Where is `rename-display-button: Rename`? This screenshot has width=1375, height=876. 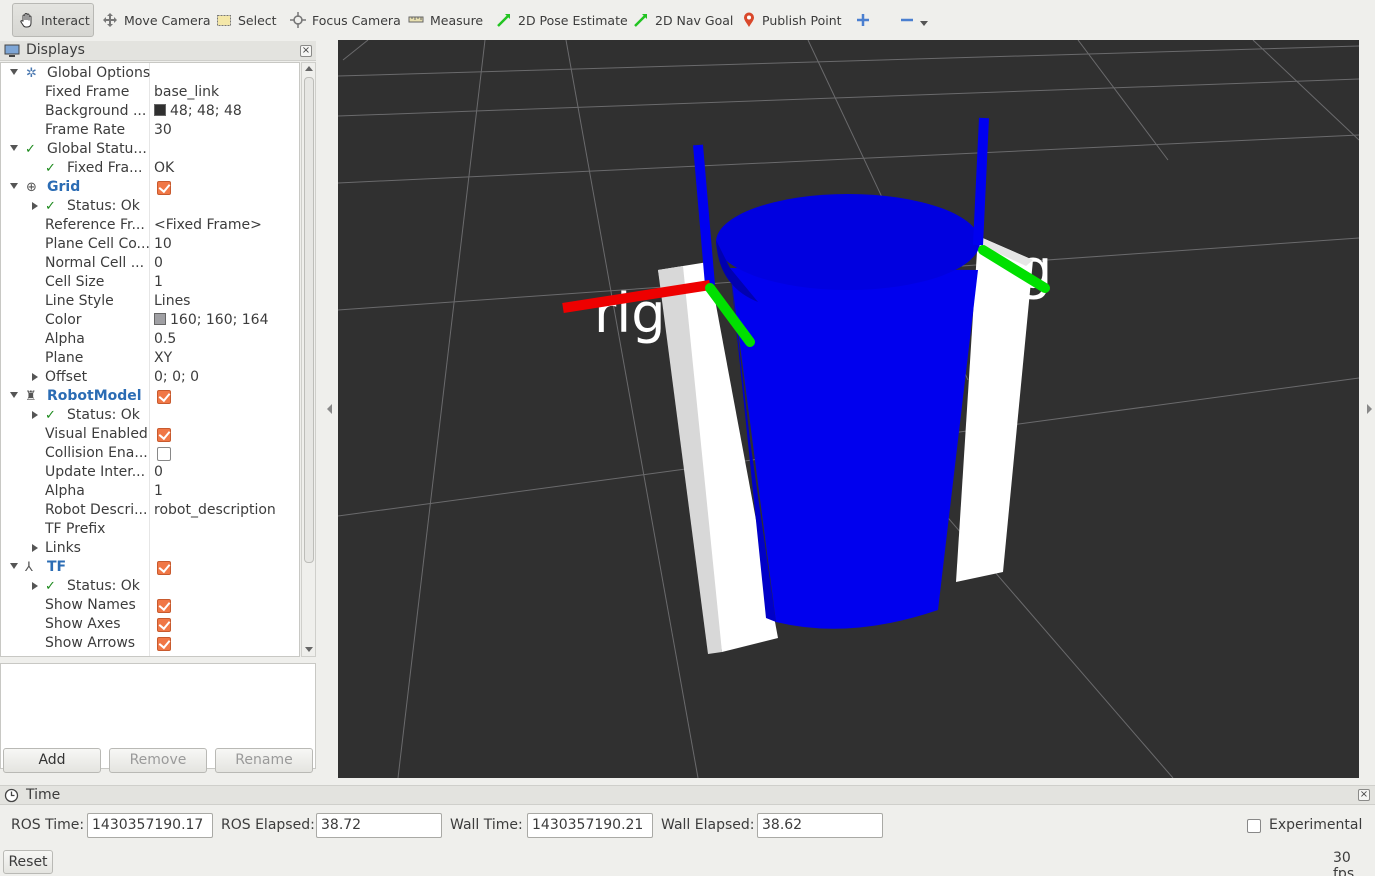 rename-display-button: Rename is located at coordinates (264, 760).